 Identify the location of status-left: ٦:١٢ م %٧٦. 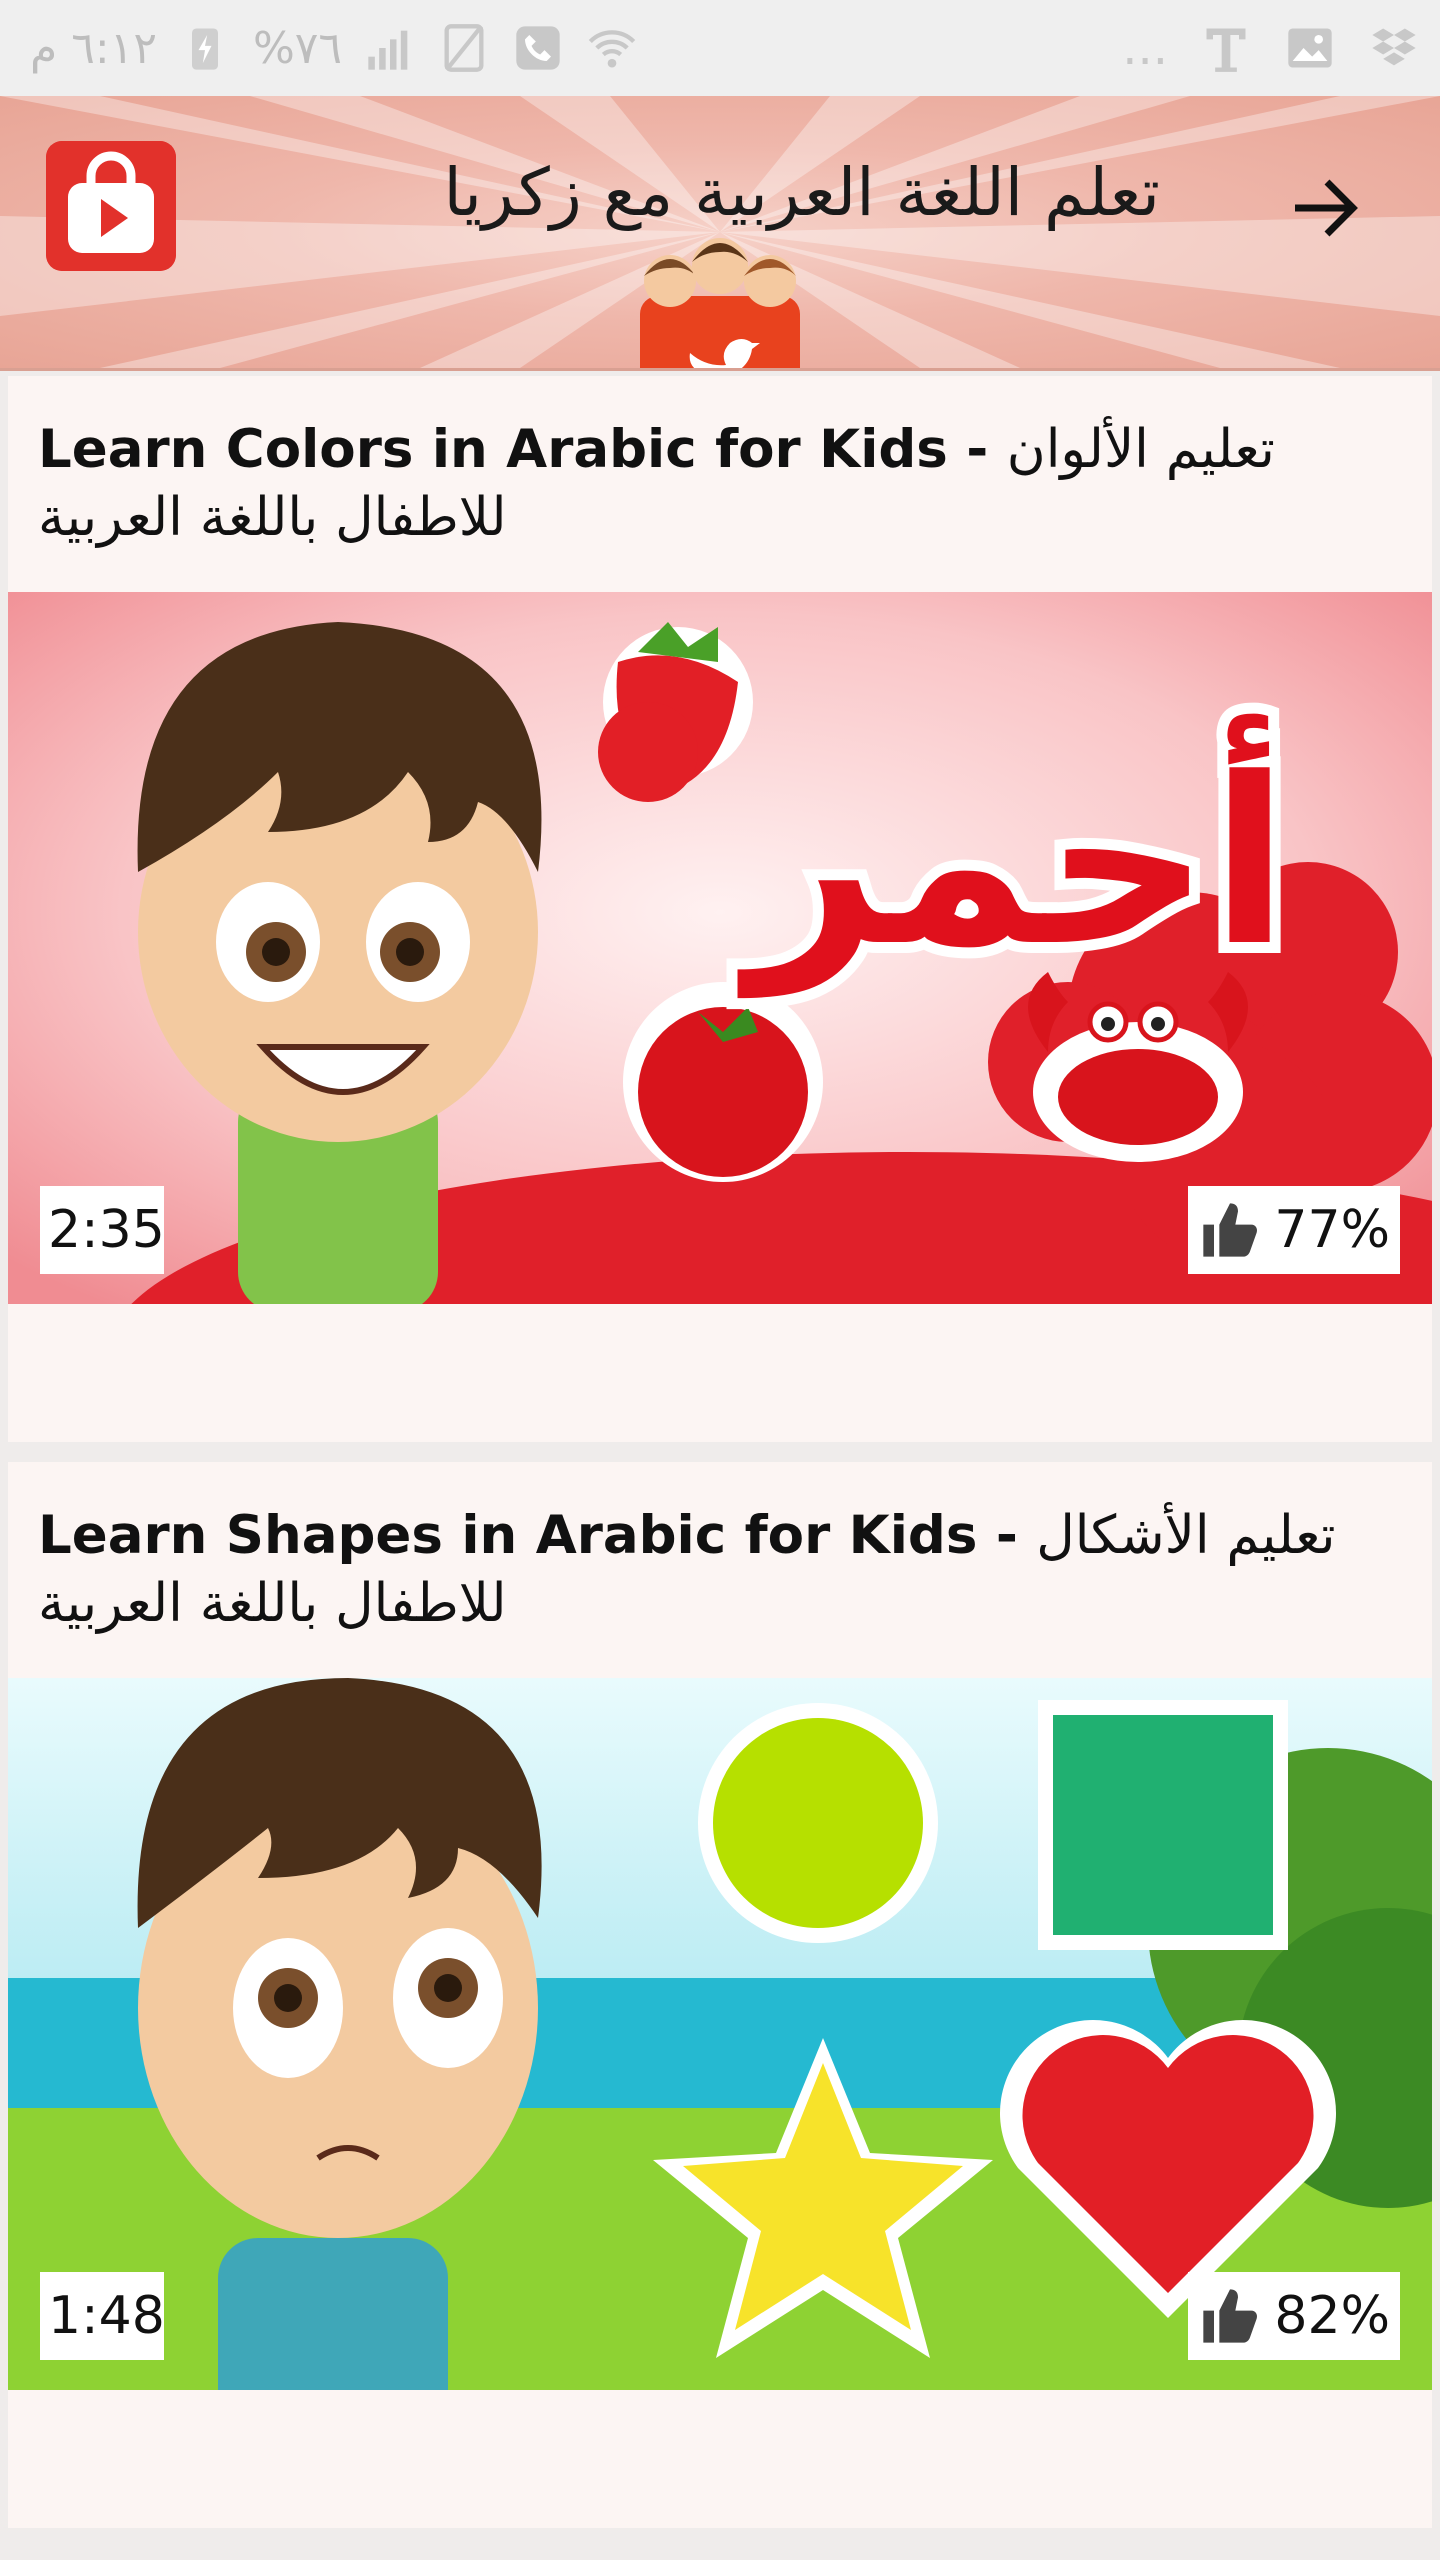
(334, 48).